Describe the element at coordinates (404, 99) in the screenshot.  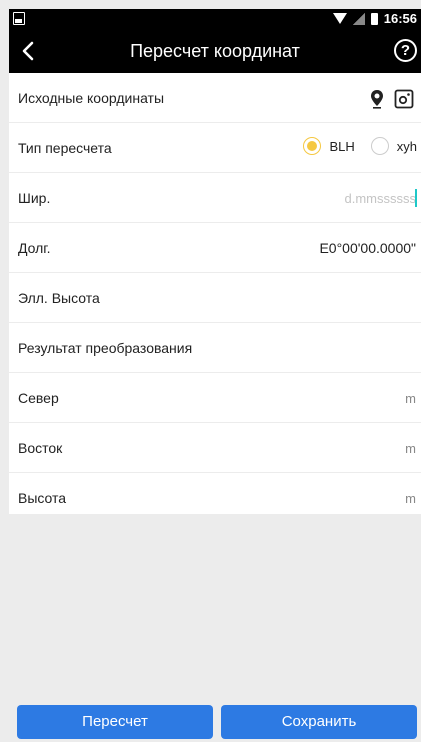
I see `point-library-icon` at that location.